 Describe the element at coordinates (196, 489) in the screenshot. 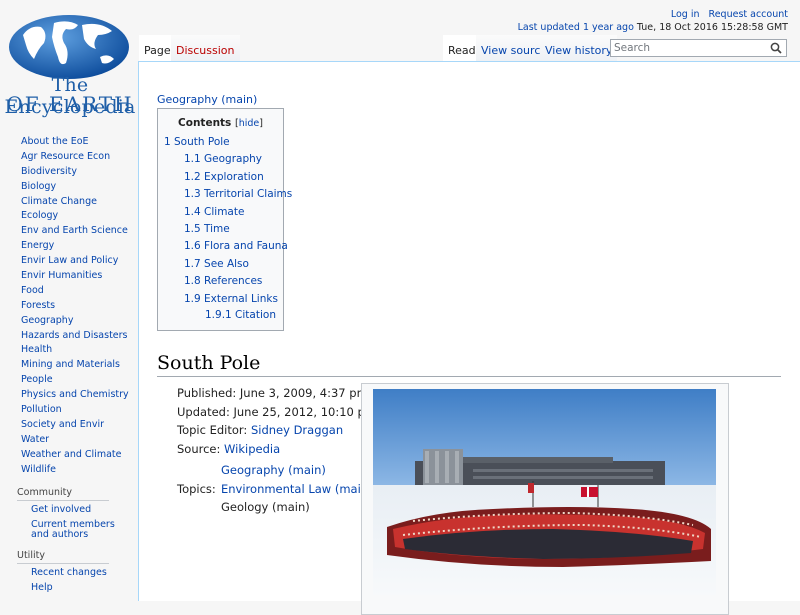

I see `topics-label: Topics:` at that location.